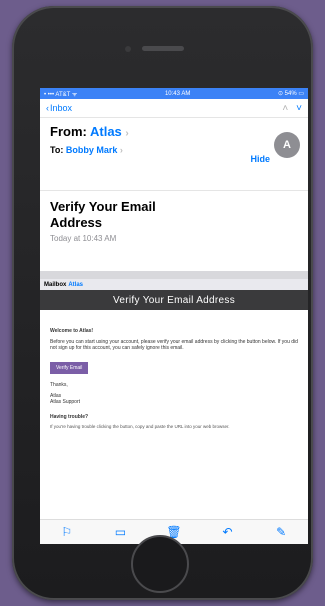  I want to click on camera-icon, so click(128, 49).